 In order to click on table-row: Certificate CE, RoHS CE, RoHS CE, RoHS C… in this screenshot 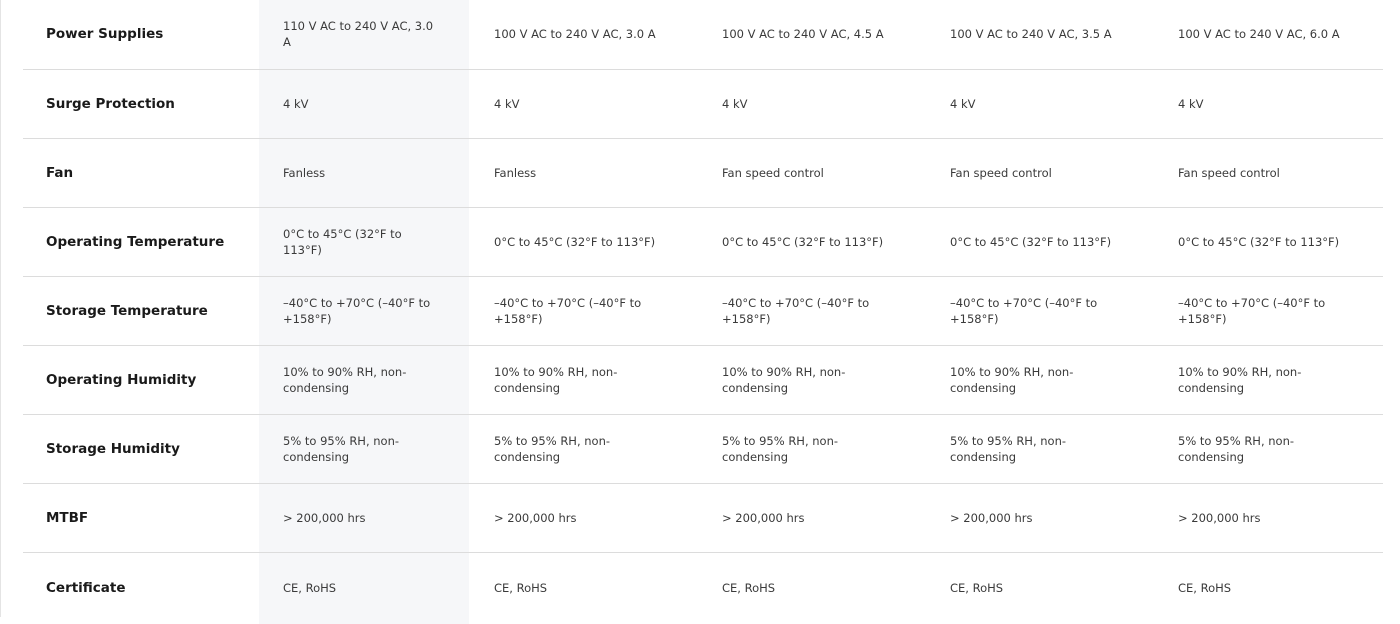, I will do `click(703, 588)`.